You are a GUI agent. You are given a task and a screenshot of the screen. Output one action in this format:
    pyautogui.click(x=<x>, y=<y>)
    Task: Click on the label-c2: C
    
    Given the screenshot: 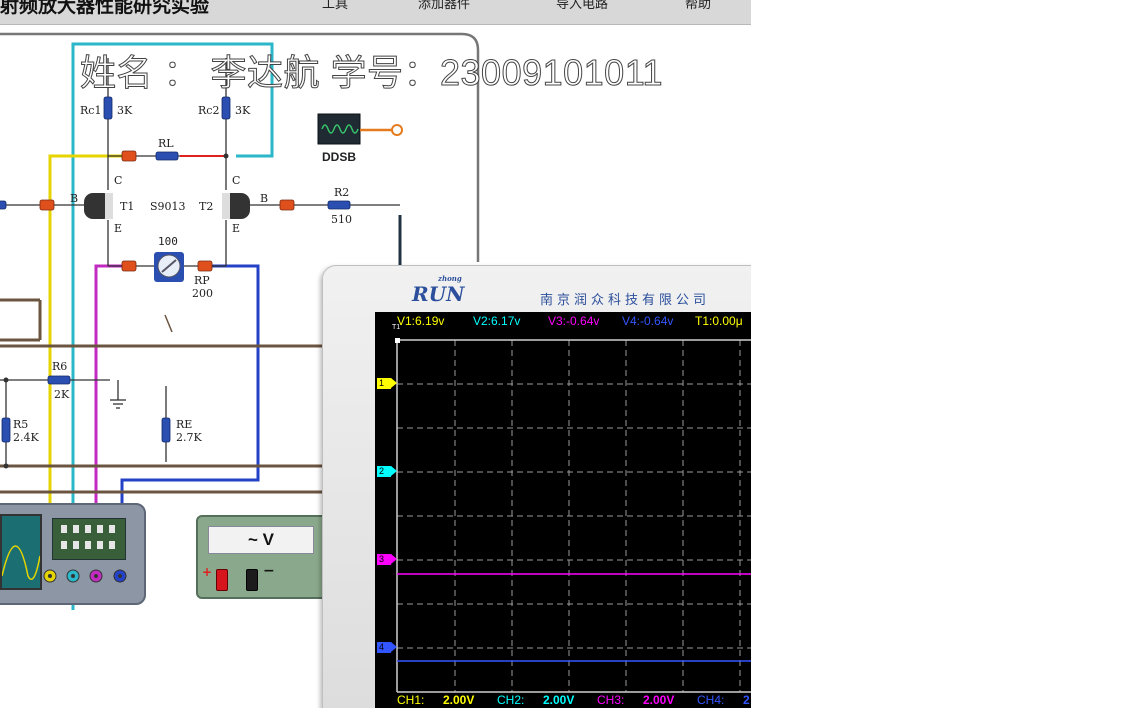 What is the action you would take?
    pyautogui.click(x=236, y=180)
    